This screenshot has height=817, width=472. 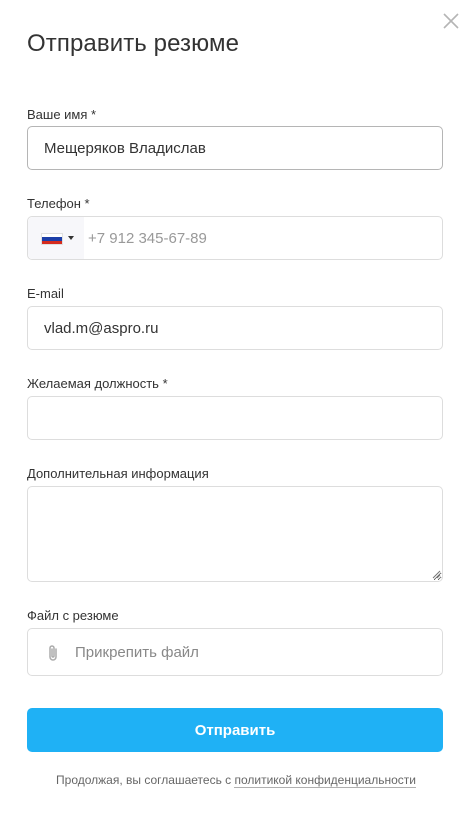 I want to click on position-label: Желаемая должность *, so click(x=97, y=383).